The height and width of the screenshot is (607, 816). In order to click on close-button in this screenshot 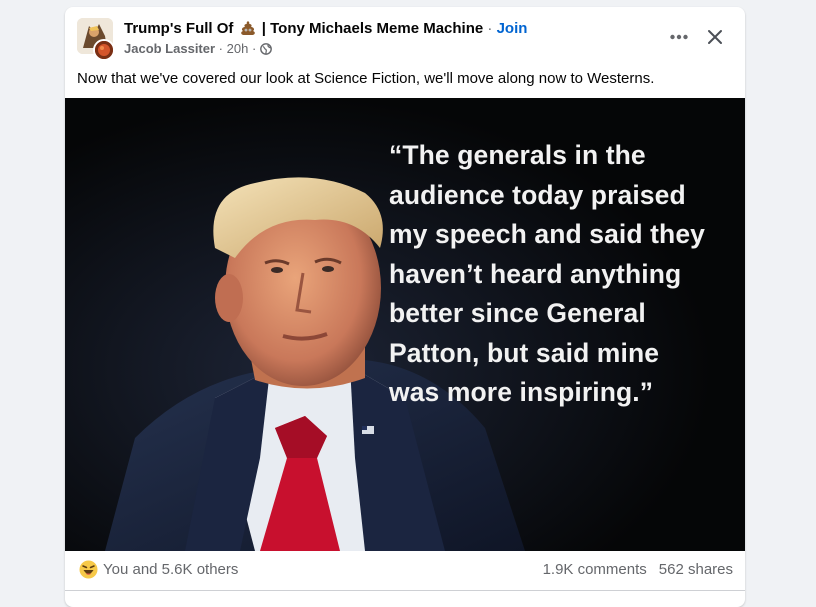, I will do `click(715, 37)`.